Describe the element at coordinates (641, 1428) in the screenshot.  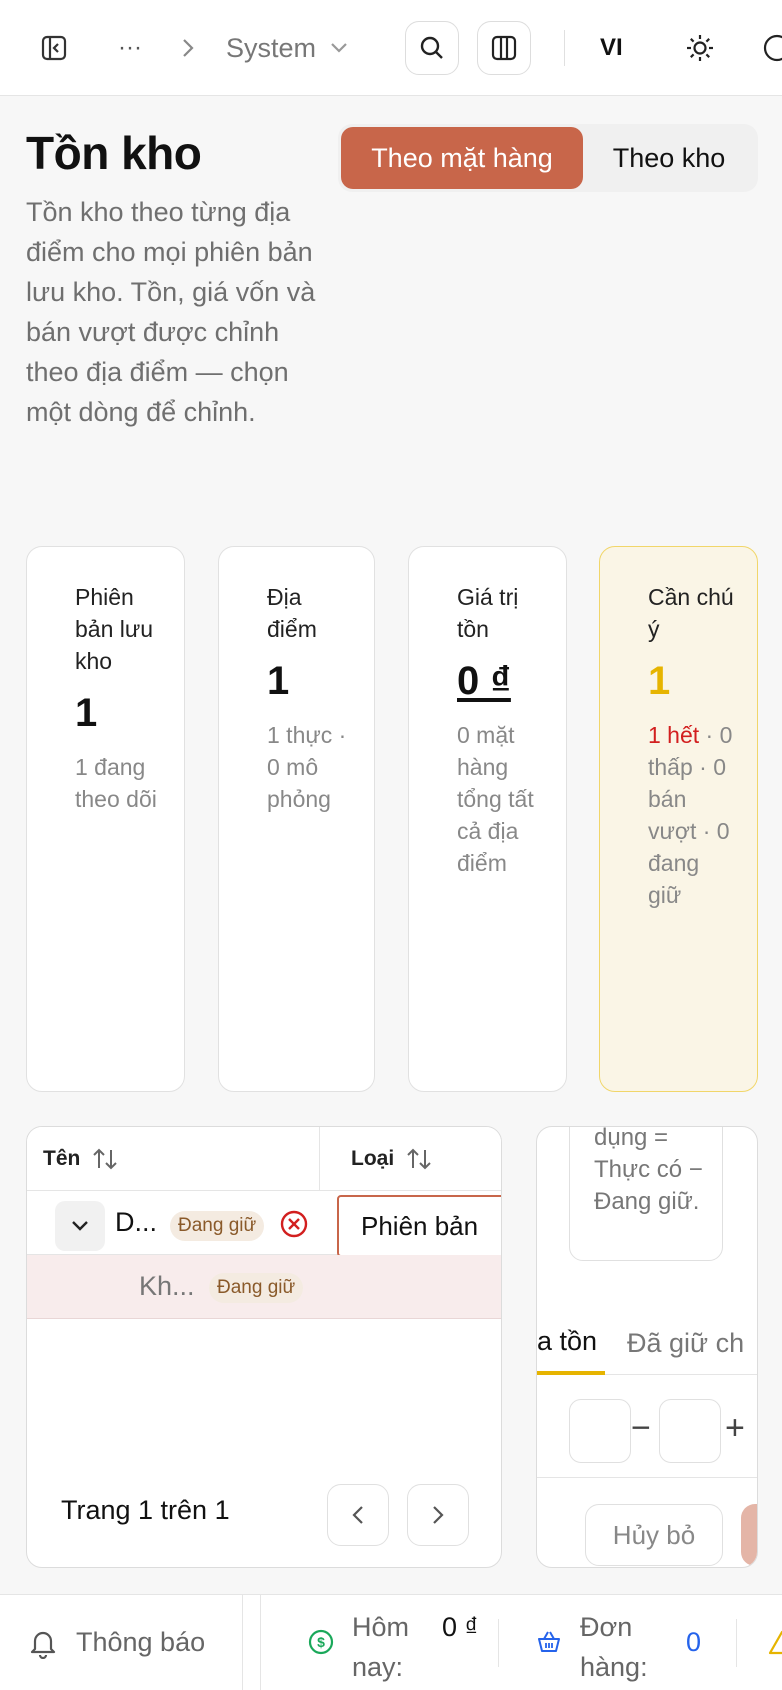
I see `decrement-button: −` at that location.